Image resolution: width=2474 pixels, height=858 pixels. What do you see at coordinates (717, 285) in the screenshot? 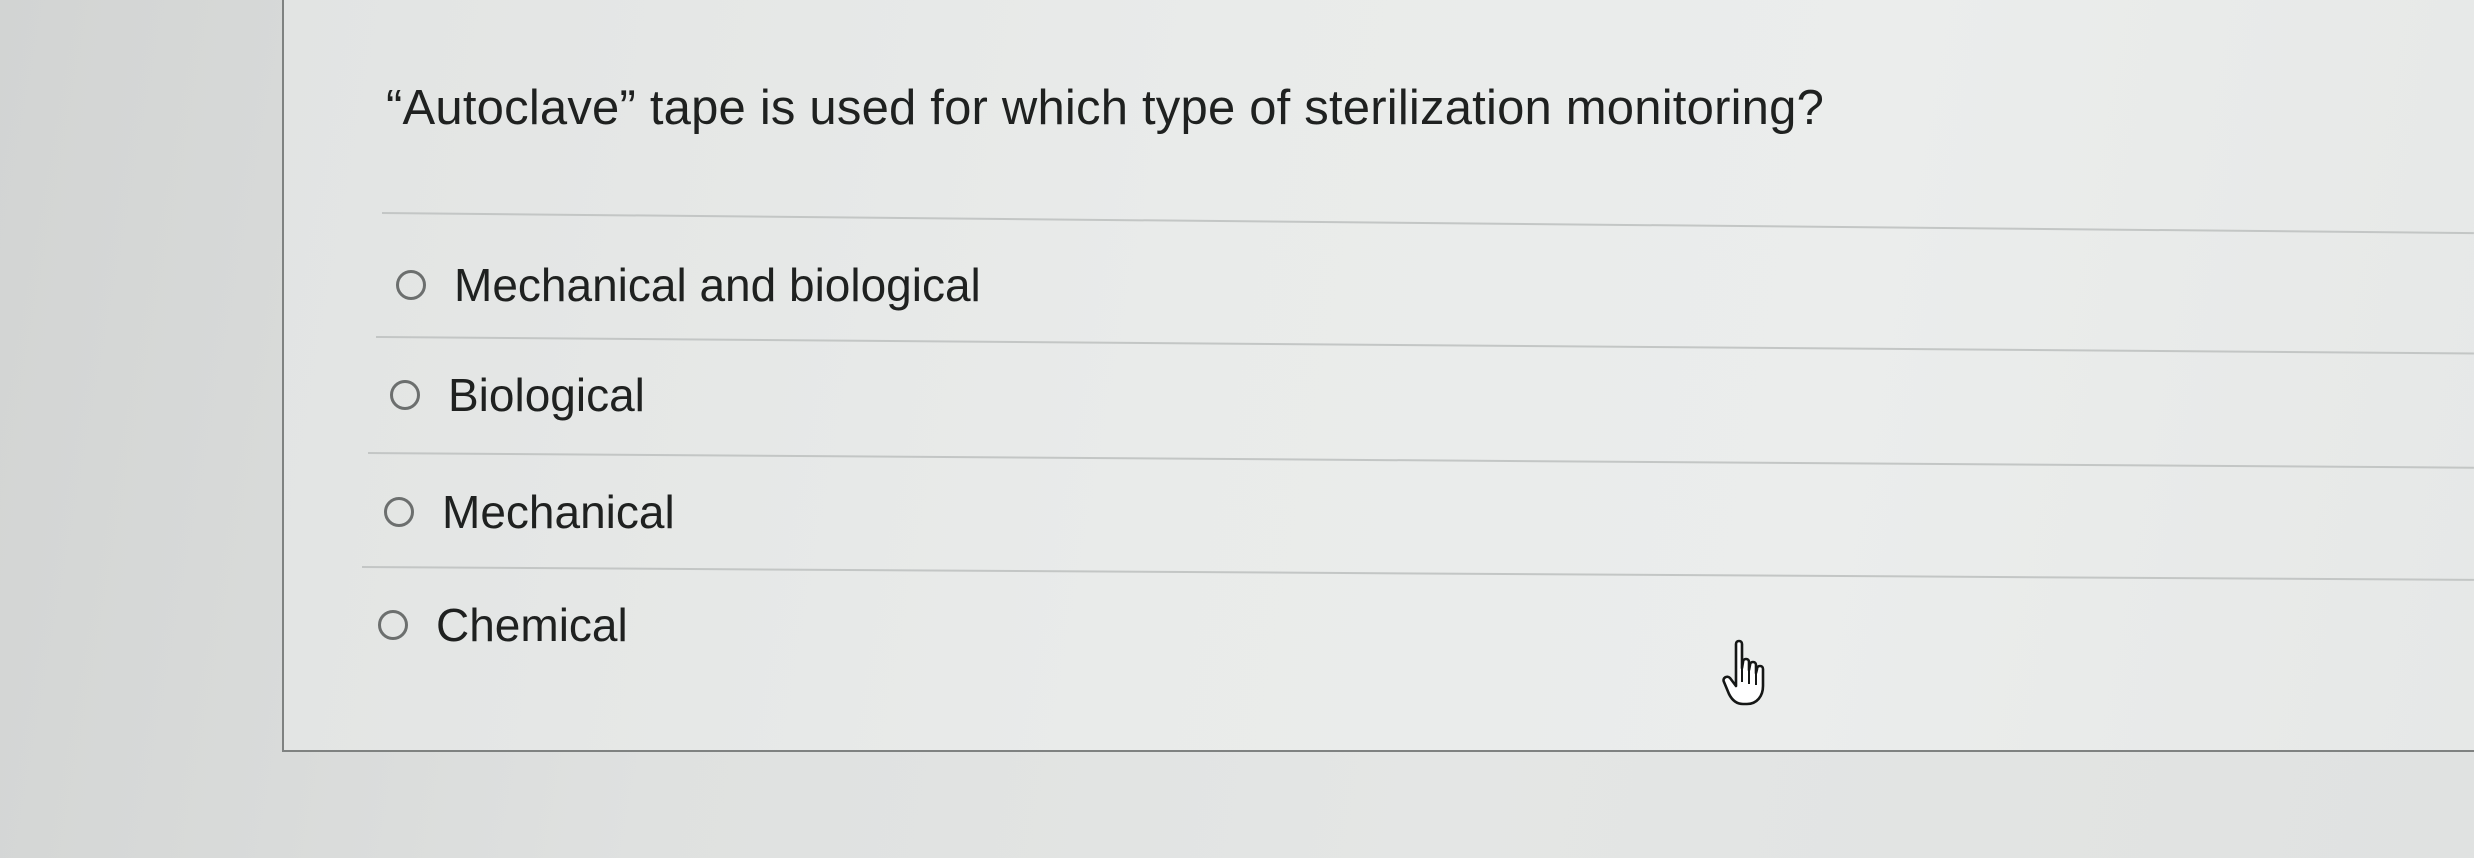
I see `option-label: Mechanical and biological` at bounding box center [717, 285].